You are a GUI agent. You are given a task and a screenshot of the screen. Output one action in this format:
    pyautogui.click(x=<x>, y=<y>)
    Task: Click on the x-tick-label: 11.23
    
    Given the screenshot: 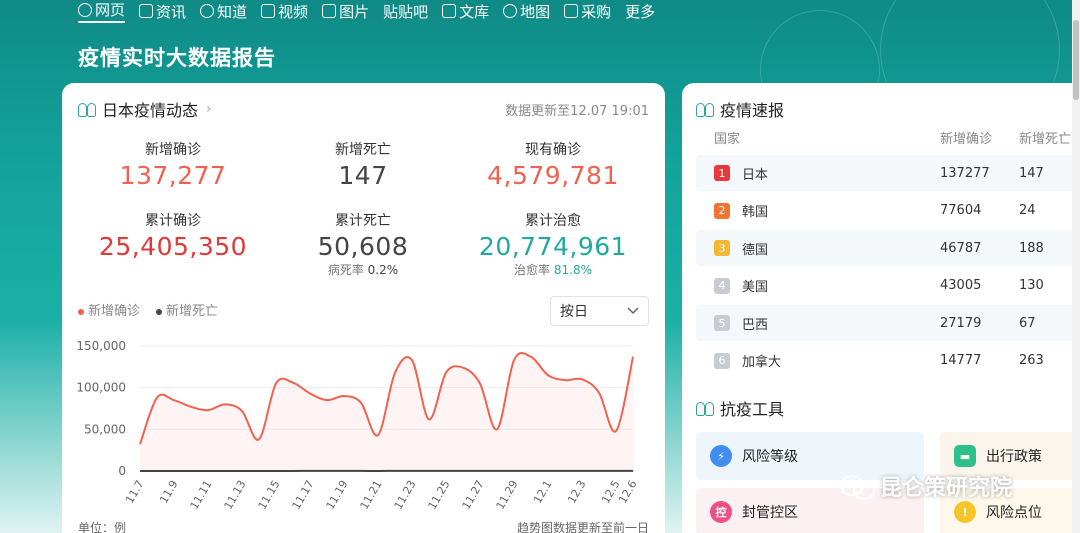 What is the action you would take?
    pyautogui.click(x=405, y=495)
    